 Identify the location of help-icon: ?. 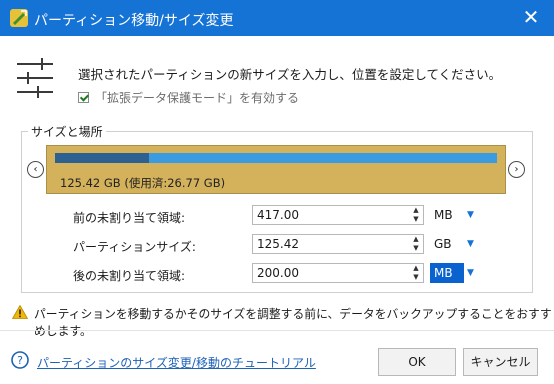
(20, 360).